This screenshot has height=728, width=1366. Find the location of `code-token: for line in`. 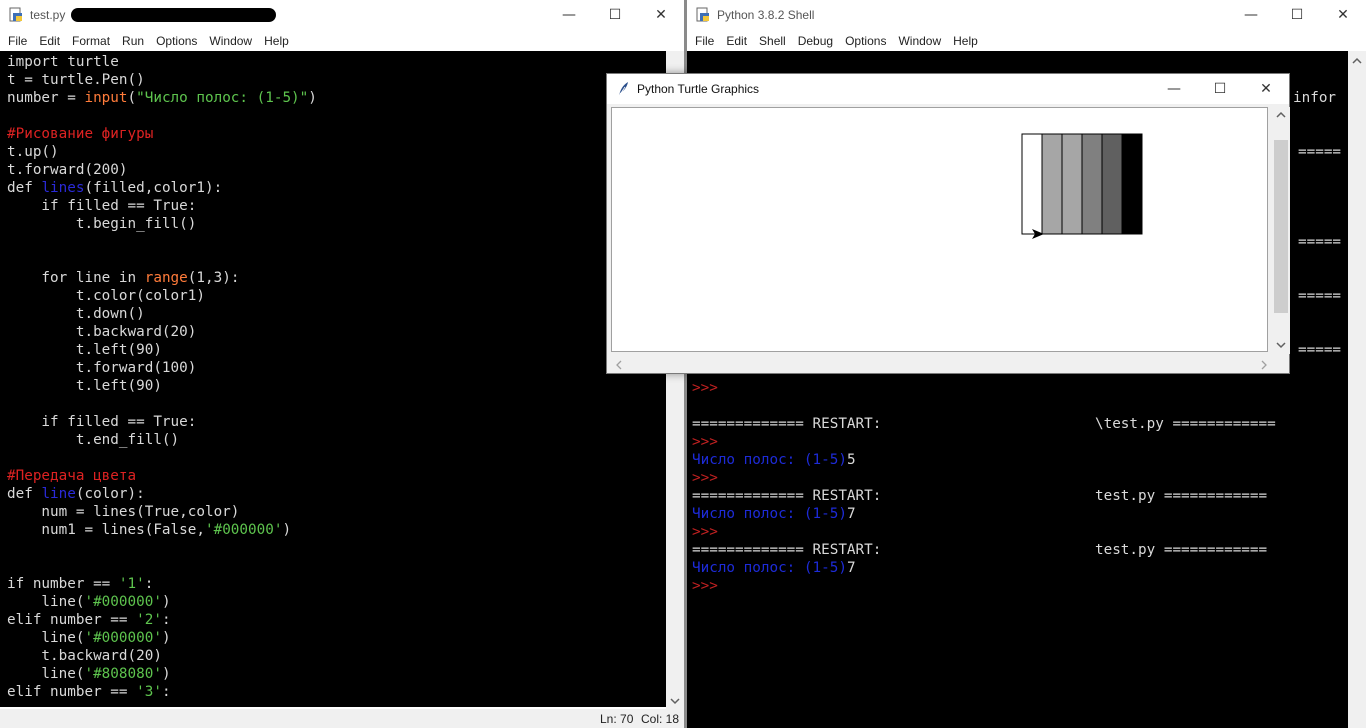

code-token: for line in is located at coordinates (76, 278).